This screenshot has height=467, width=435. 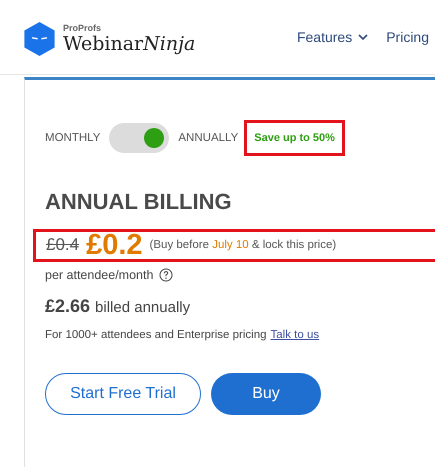 What do you see at coordinates (114, 245) in the screenshot?
I see `price: £0.2` at bounding box center [114, 245].